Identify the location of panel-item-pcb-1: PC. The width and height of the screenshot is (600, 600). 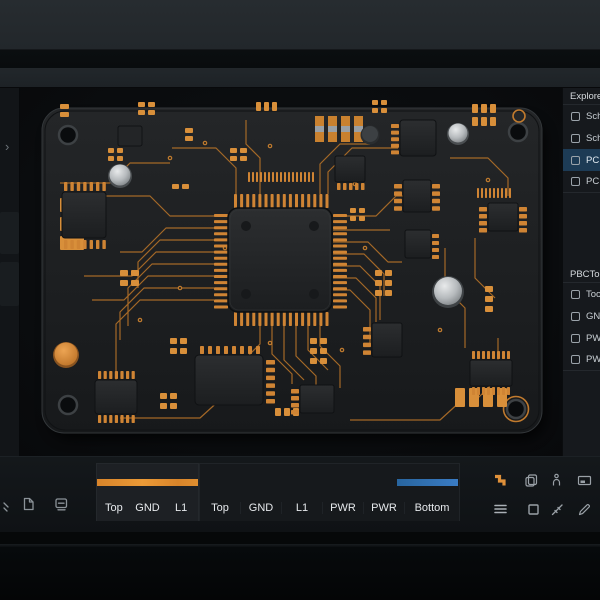
(581, 160).